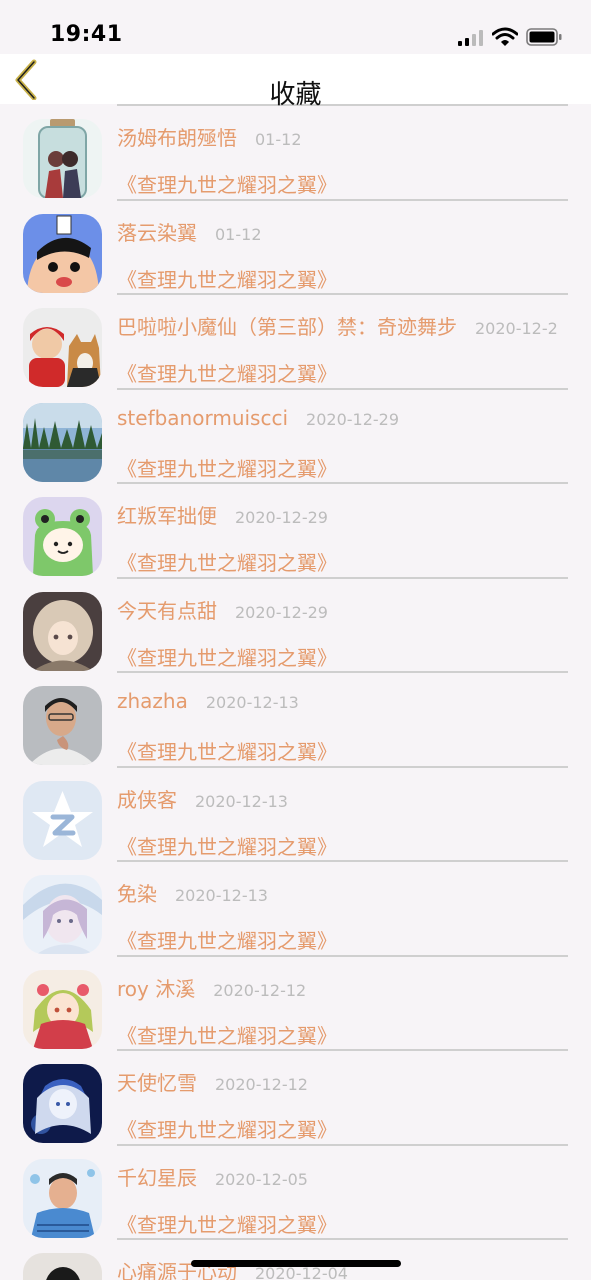  Describe the element at coordinates (287, 327) in the screenshot. I see `username: 巴啦啦小魔仙（第三部）禁：奇迹舞步` at that location.